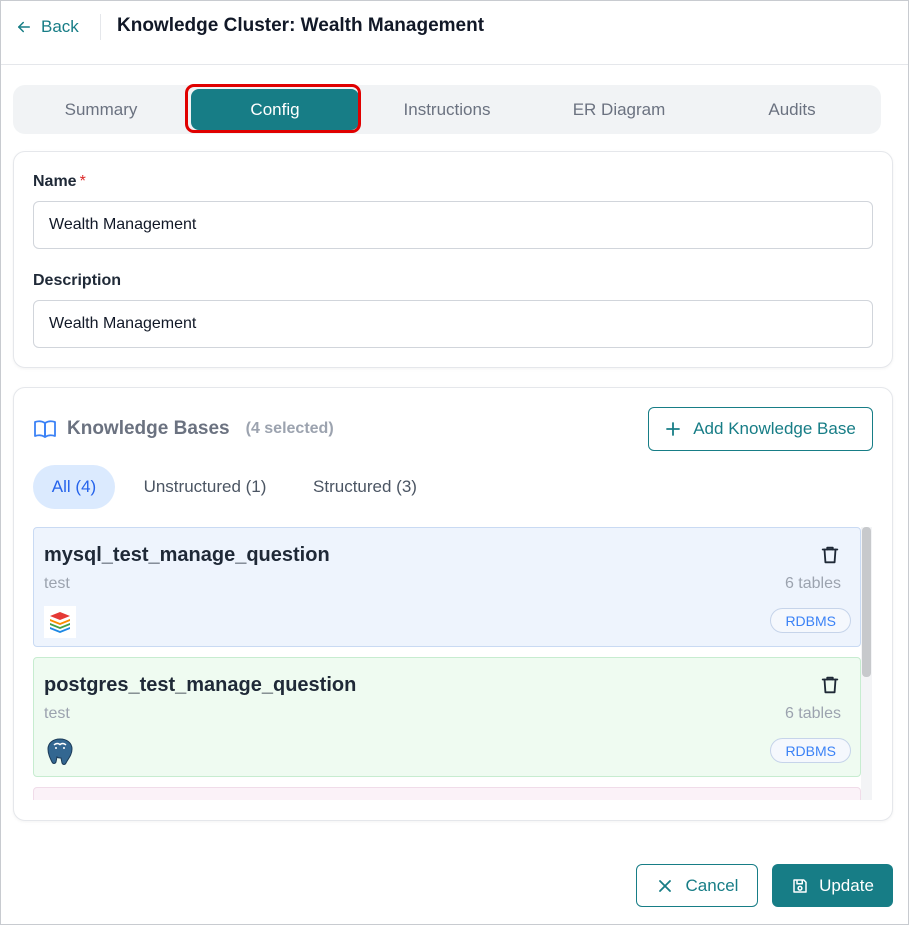  I want to click on knowledge-bases-title: Knowledge Bases, so click(148, 428).